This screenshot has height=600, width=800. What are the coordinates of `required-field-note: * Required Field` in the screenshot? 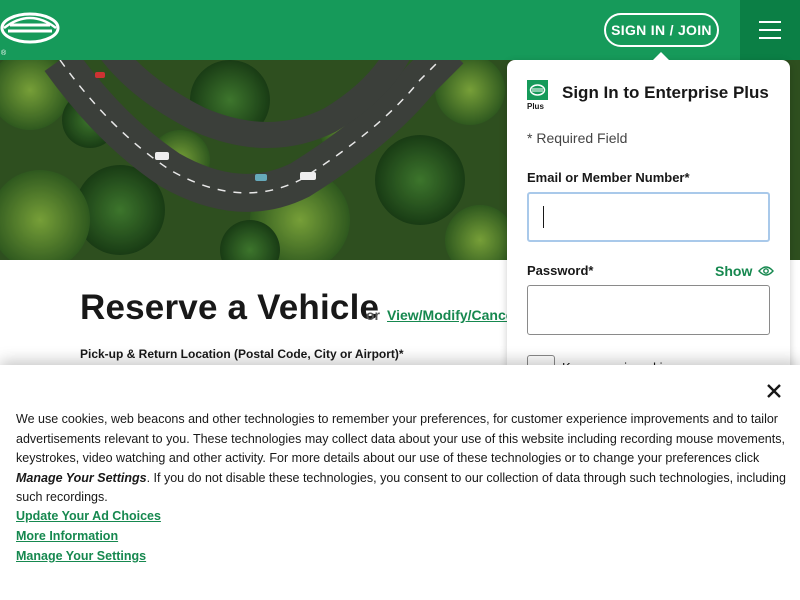 It's located at (577, 138).